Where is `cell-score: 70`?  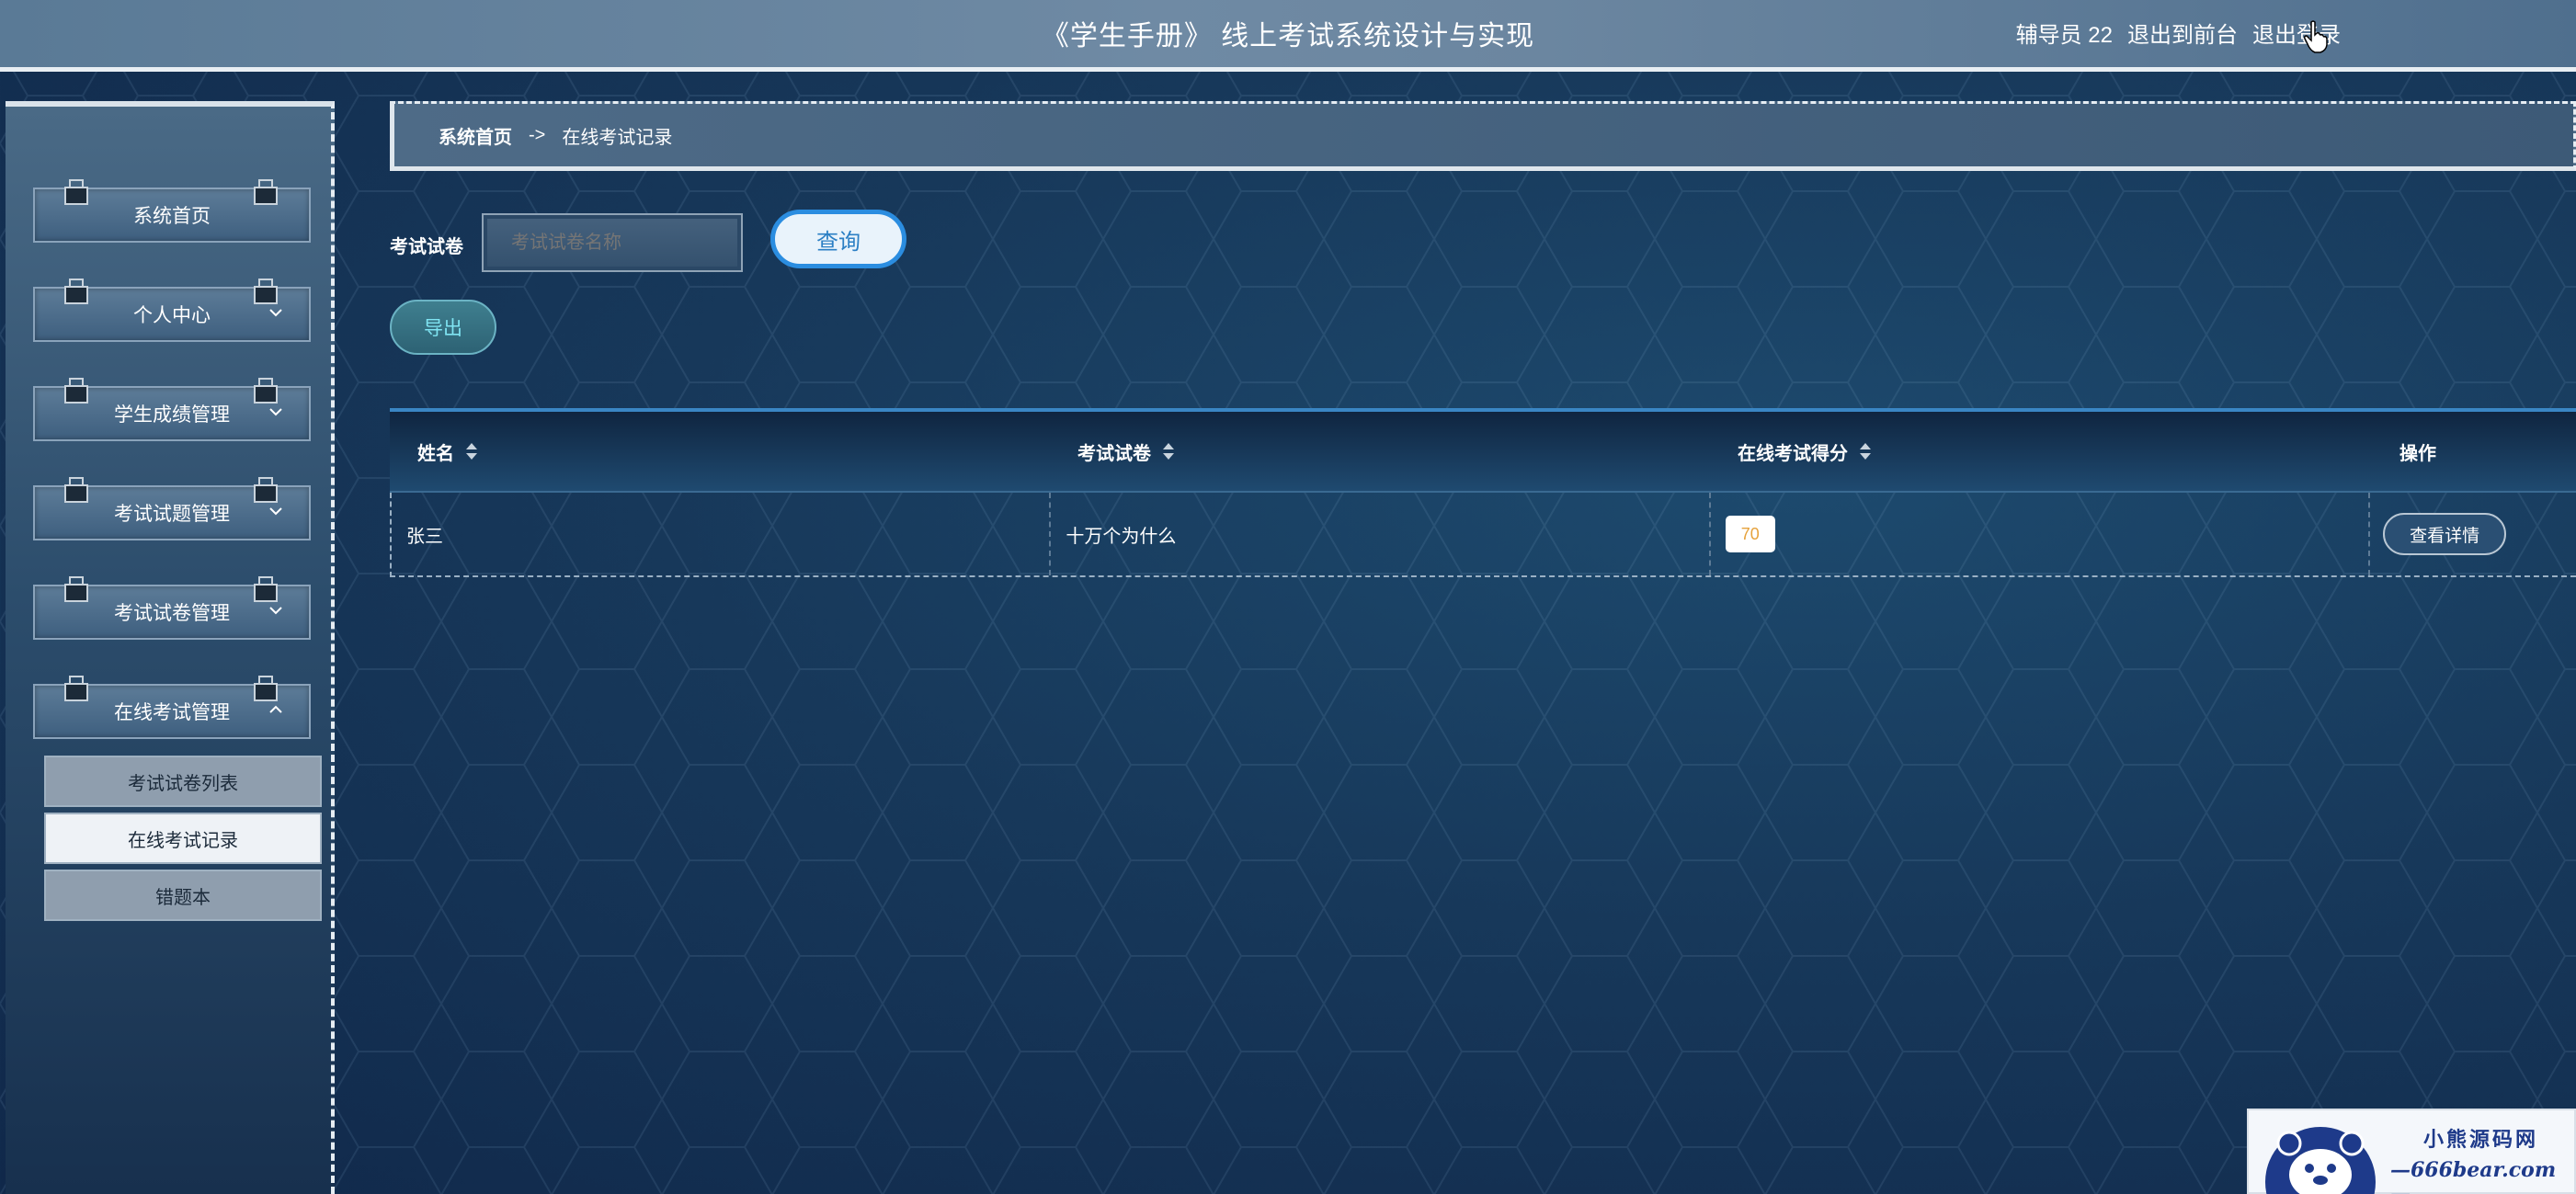 cell-score: 70 is located at coordinates (2041, 534).